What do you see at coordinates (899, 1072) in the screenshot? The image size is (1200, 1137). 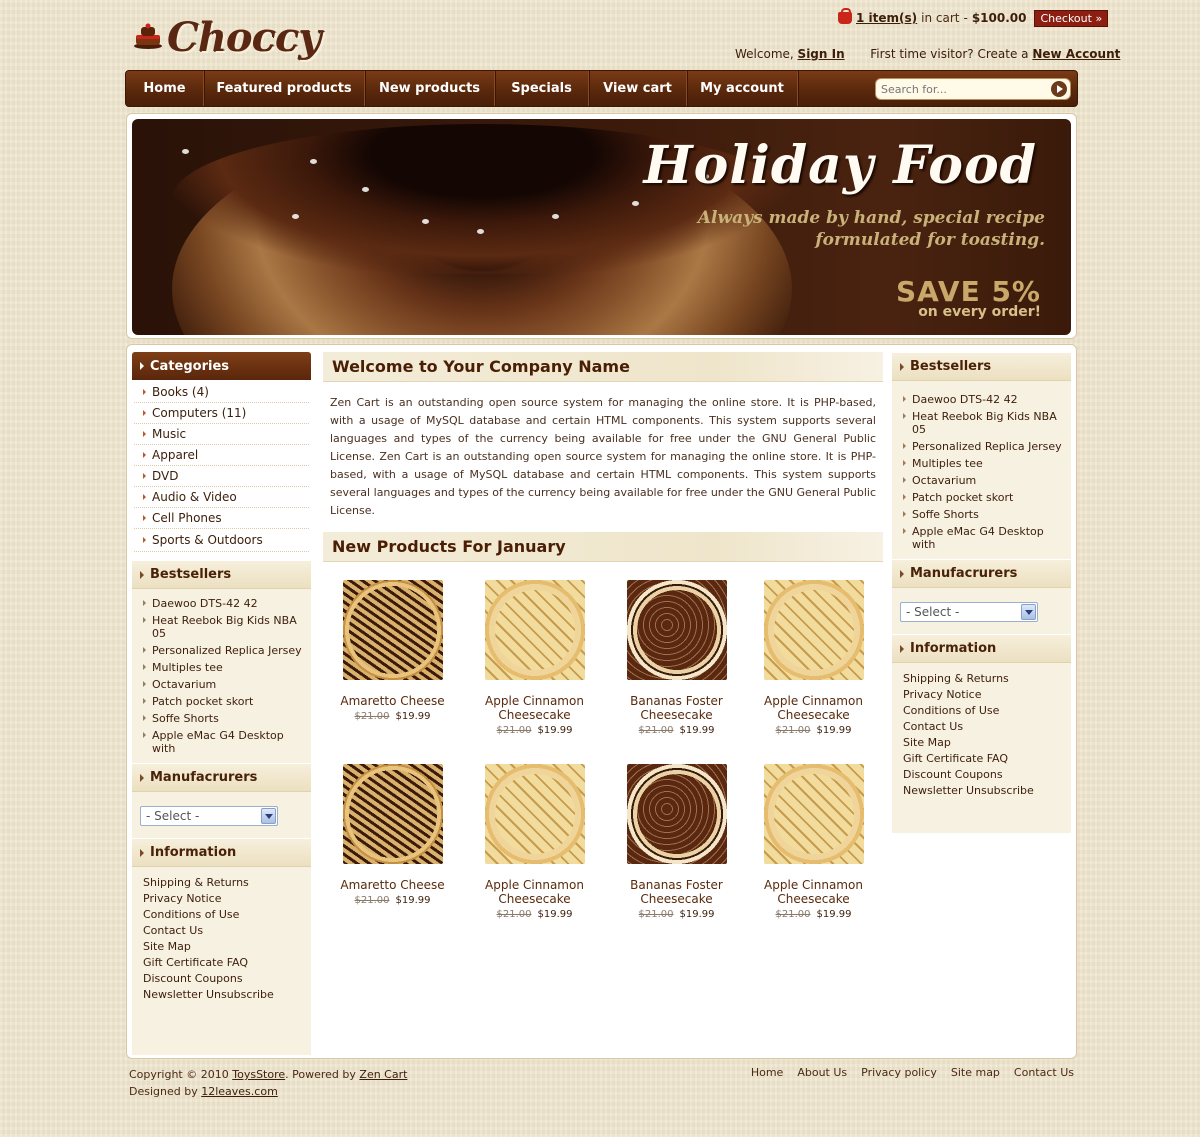 I see `footer-link-privacy: Privacy policy` at bounding box center [899, 1072].